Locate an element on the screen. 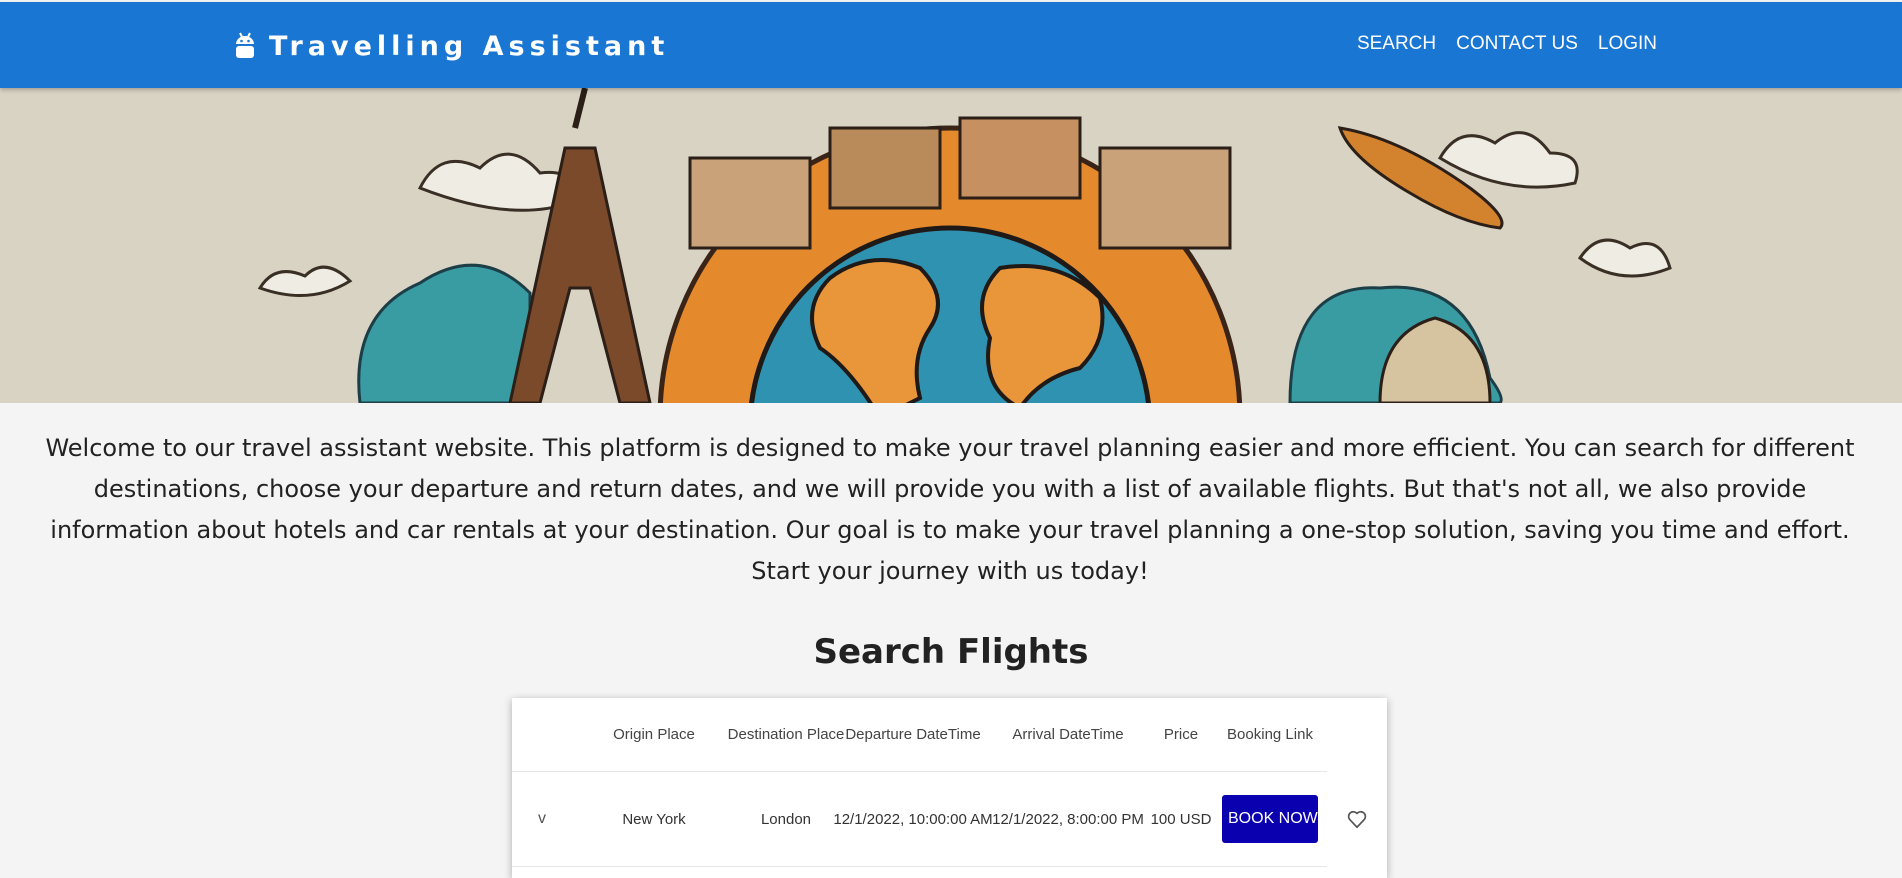 This screenshot has width=1902, height=878. column-header-price: Price is located at coordinates (1181, 734).